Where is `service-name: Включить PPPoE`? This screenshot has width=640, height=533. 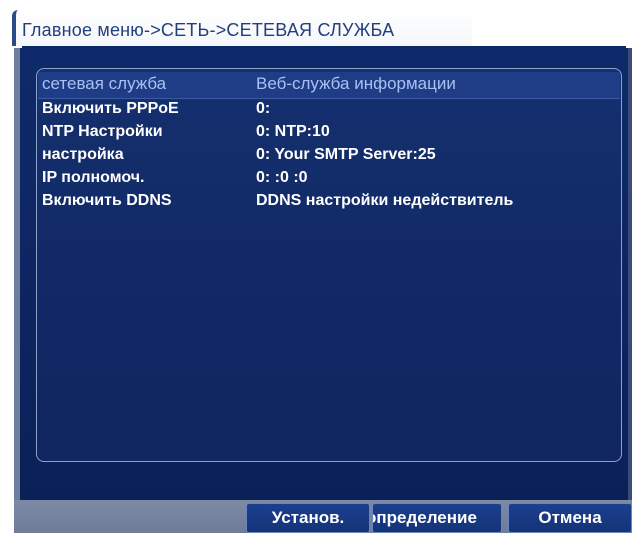 service-name: Включить PPPoE is located at coordinates (110, 108).